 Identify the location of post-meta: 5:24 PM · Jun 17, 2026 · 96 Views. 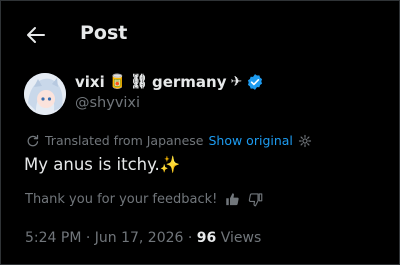
(143, 238).